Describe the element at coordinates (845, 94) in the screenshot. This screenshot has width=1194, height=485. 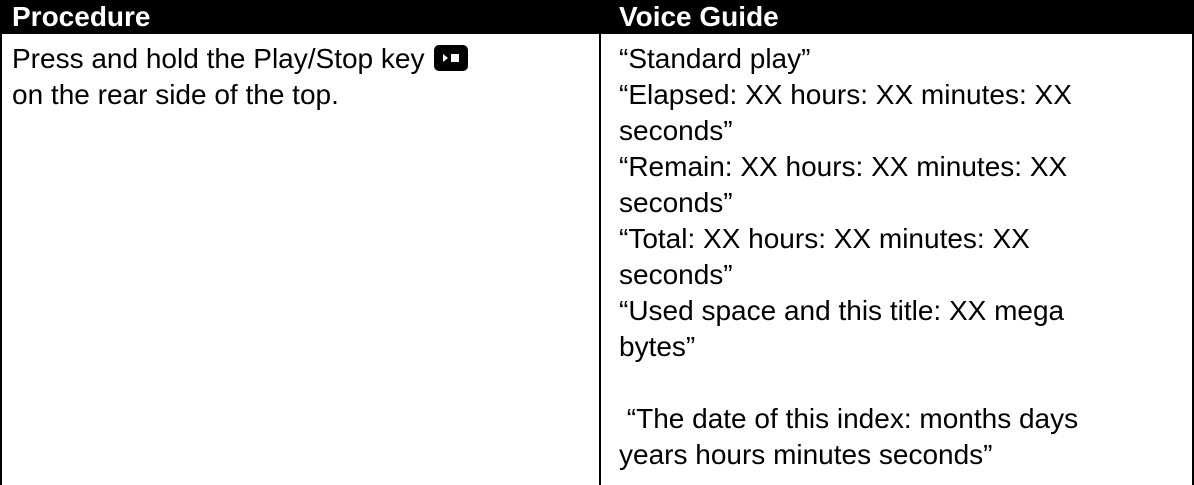
I see `voice-line: “Elapsed: XX hours: XX minutes: XX` at that location.